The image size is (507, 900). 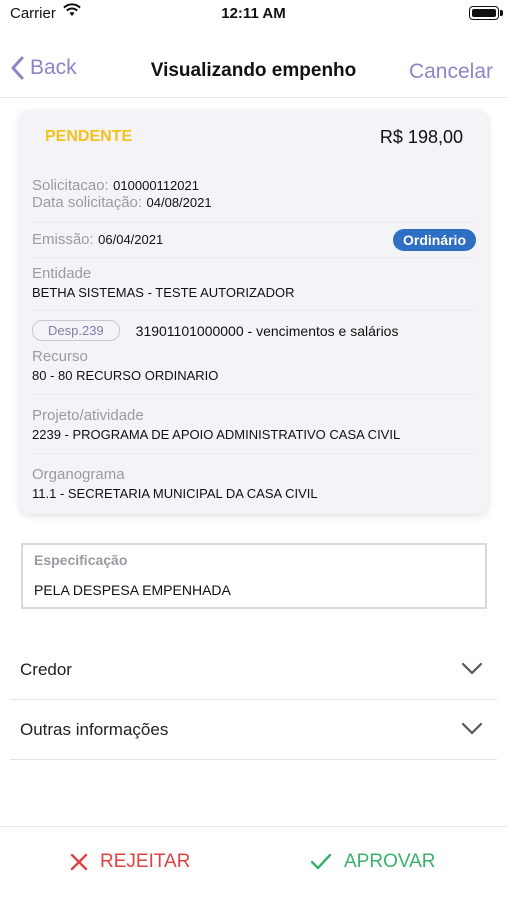 What do you see at coordinates (486, 13) in the screenshot?
I see `battery-icon` at bounding box center [486, 13].